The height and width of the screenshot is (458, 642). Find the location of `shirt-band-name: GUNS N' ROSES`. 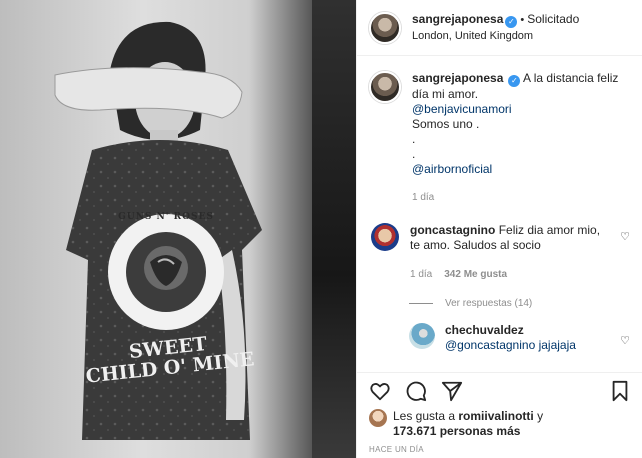

shirt-band-name: GUNS N' ROSES is located at coordinates (166, 217).